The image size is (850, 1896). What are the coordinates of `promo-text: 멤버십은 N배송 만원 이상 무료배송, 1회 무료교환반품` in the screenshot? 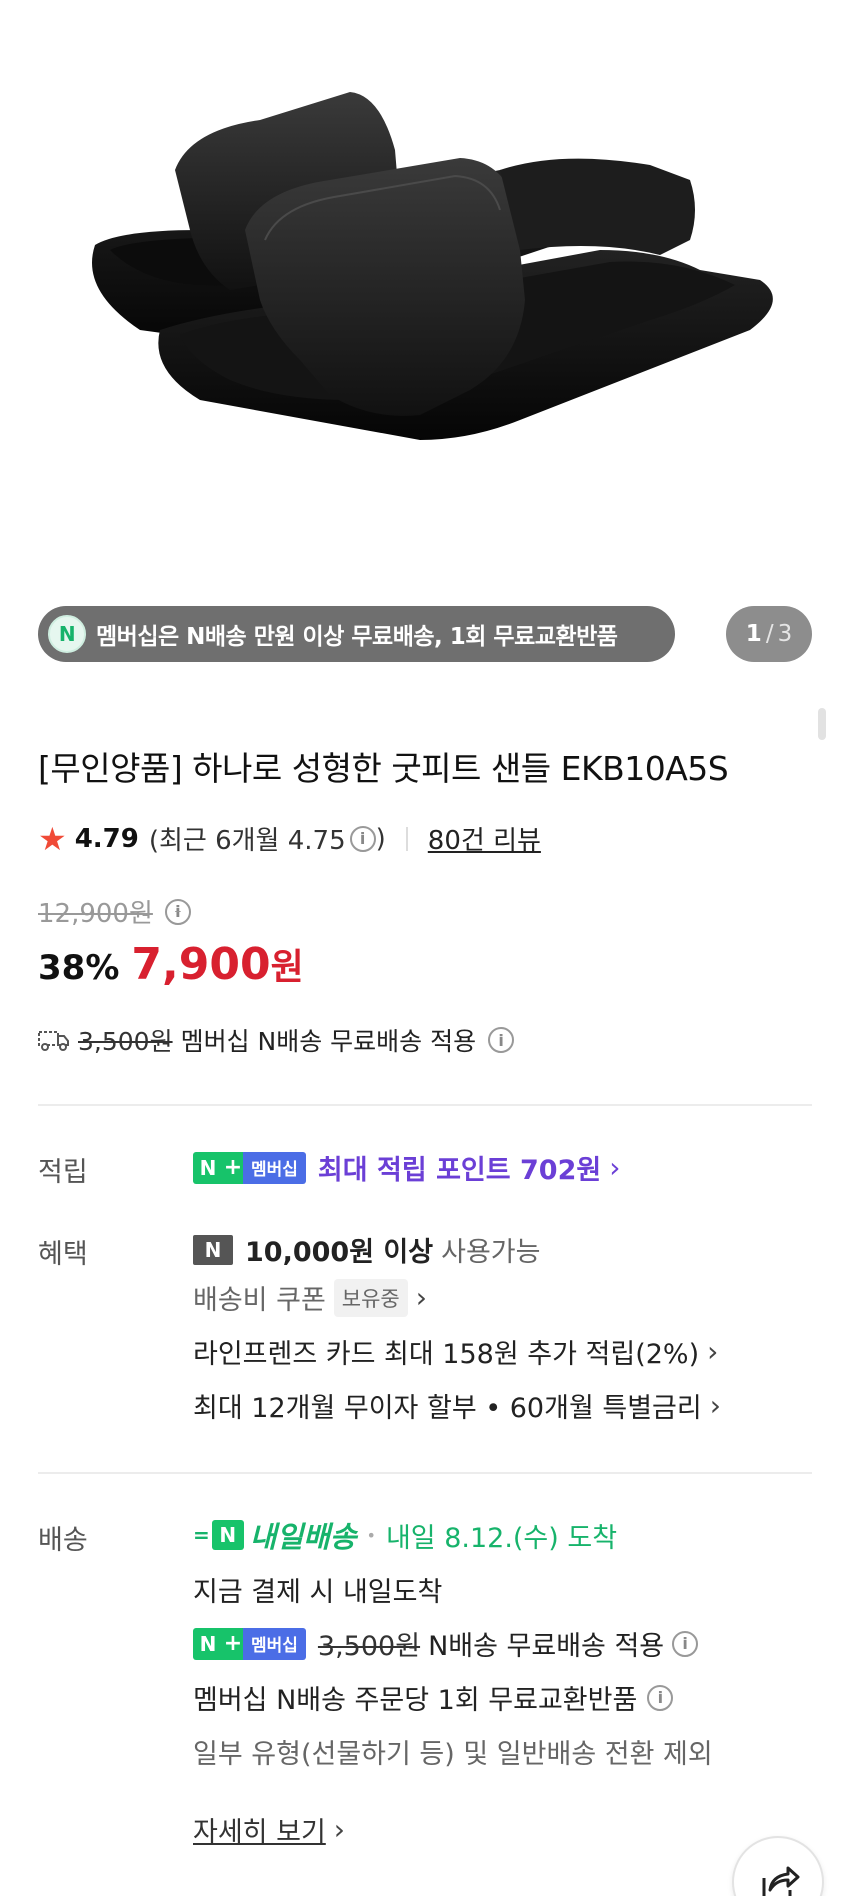 It's located at (357, 637).